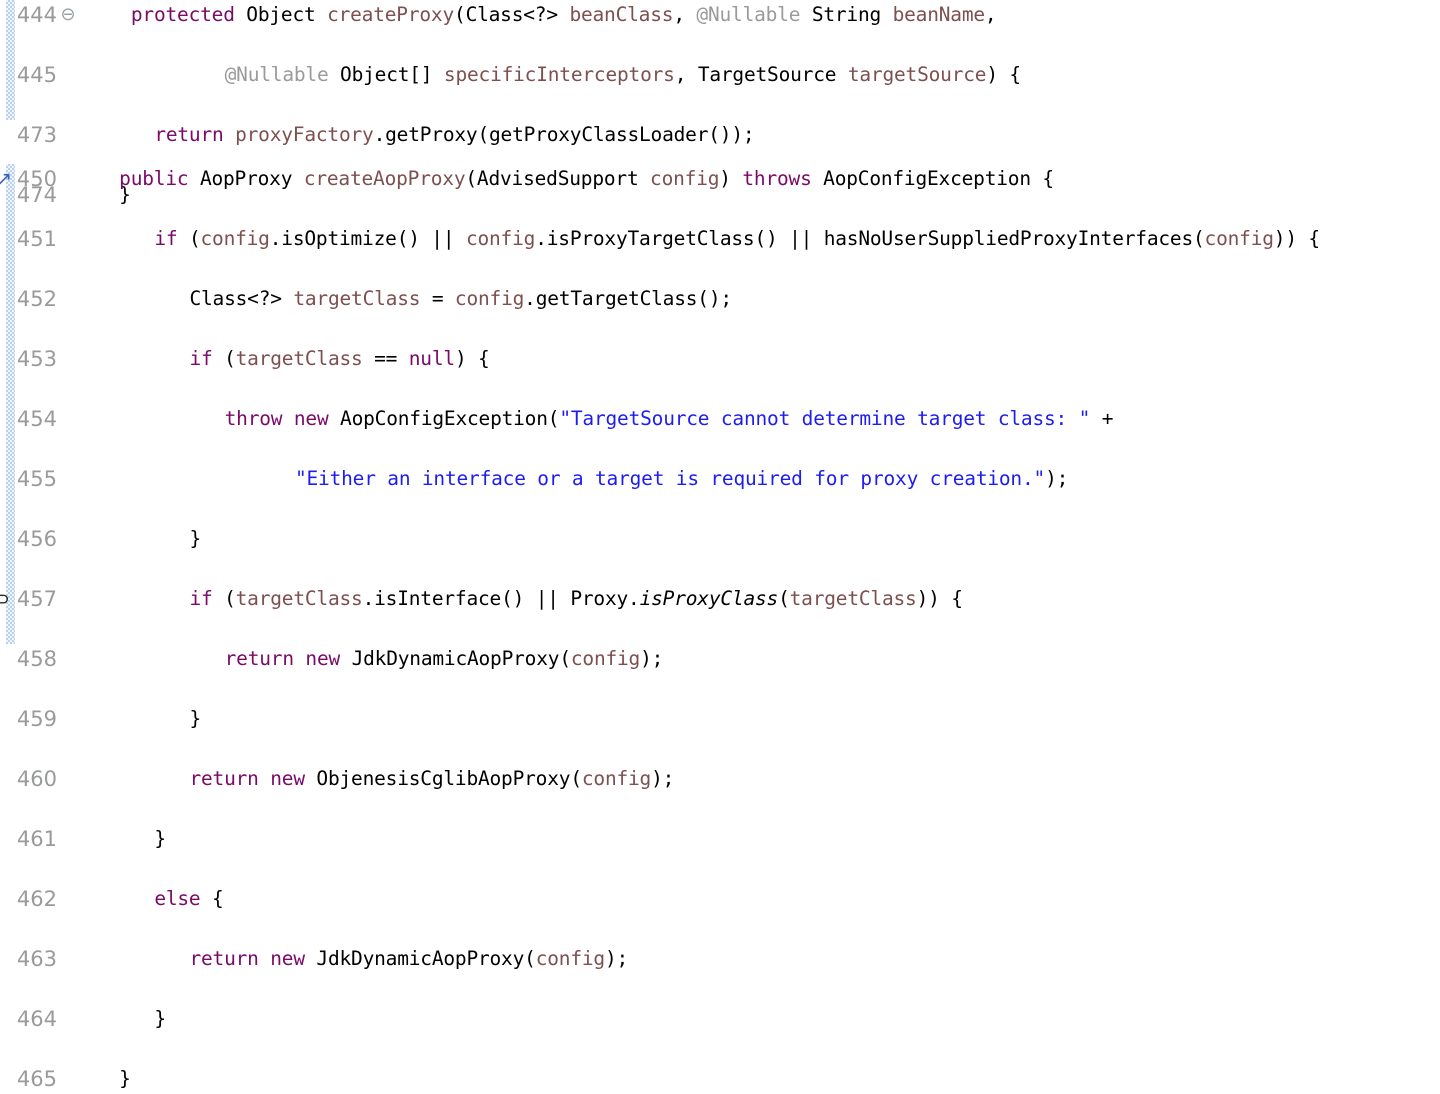 This screenshot has height=1094, width=1440. Describe the element at coordinates (287, 14) in the screenshot. I see `token-type: Object` at that location.